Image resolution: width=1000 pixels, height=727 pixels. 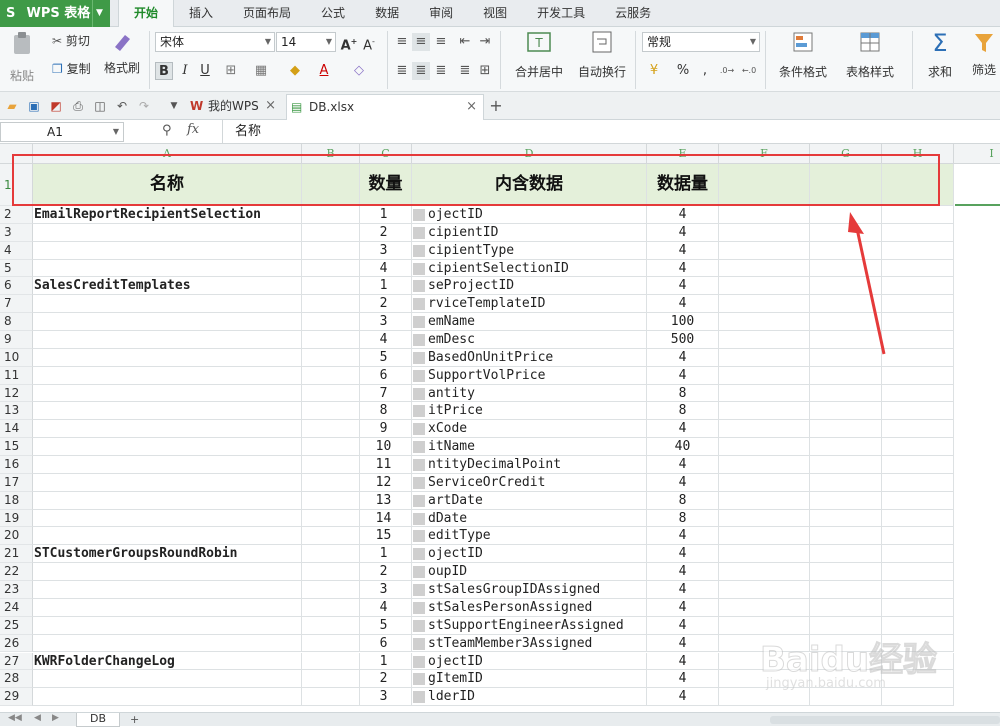 What do you see at coordinates (529, 679) in the screenshot?
I see `cell-content: gItemID` at bounding box center [529, 679].